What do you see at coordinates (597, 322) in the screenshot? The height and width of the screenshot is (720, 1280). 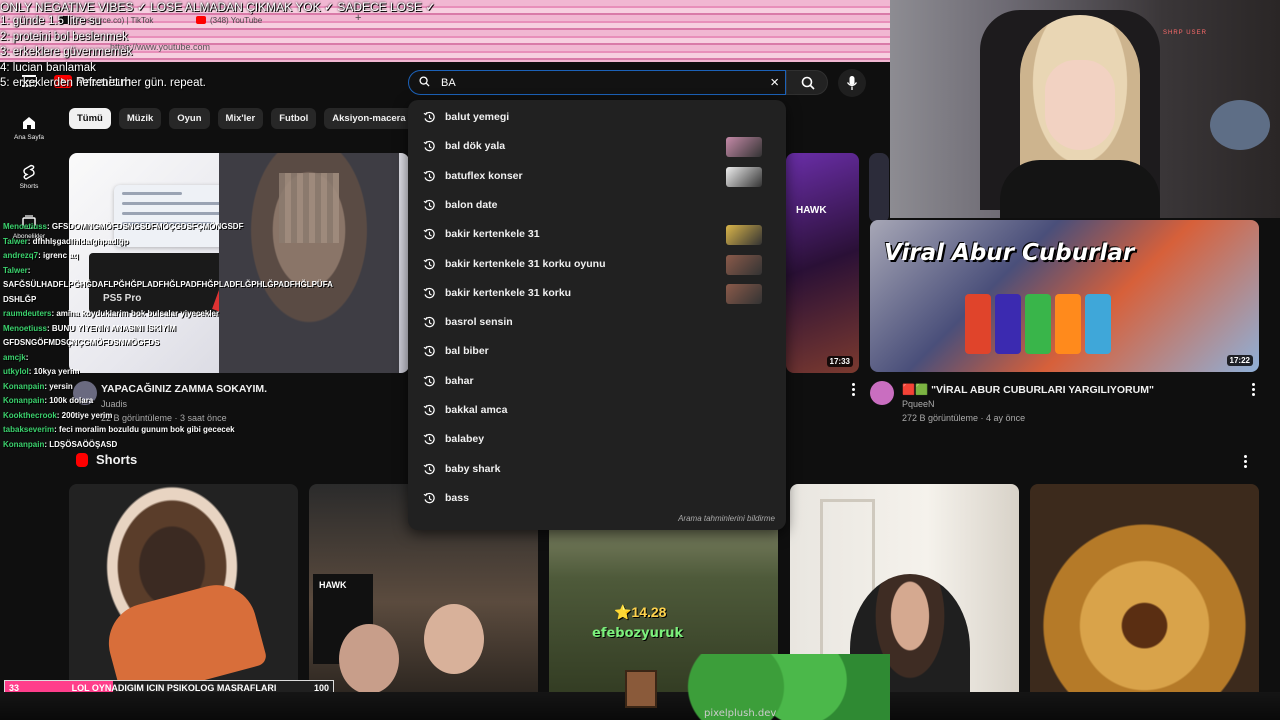 I see `suggestion-item: basrol sensin` at bounding box center [597, 322].